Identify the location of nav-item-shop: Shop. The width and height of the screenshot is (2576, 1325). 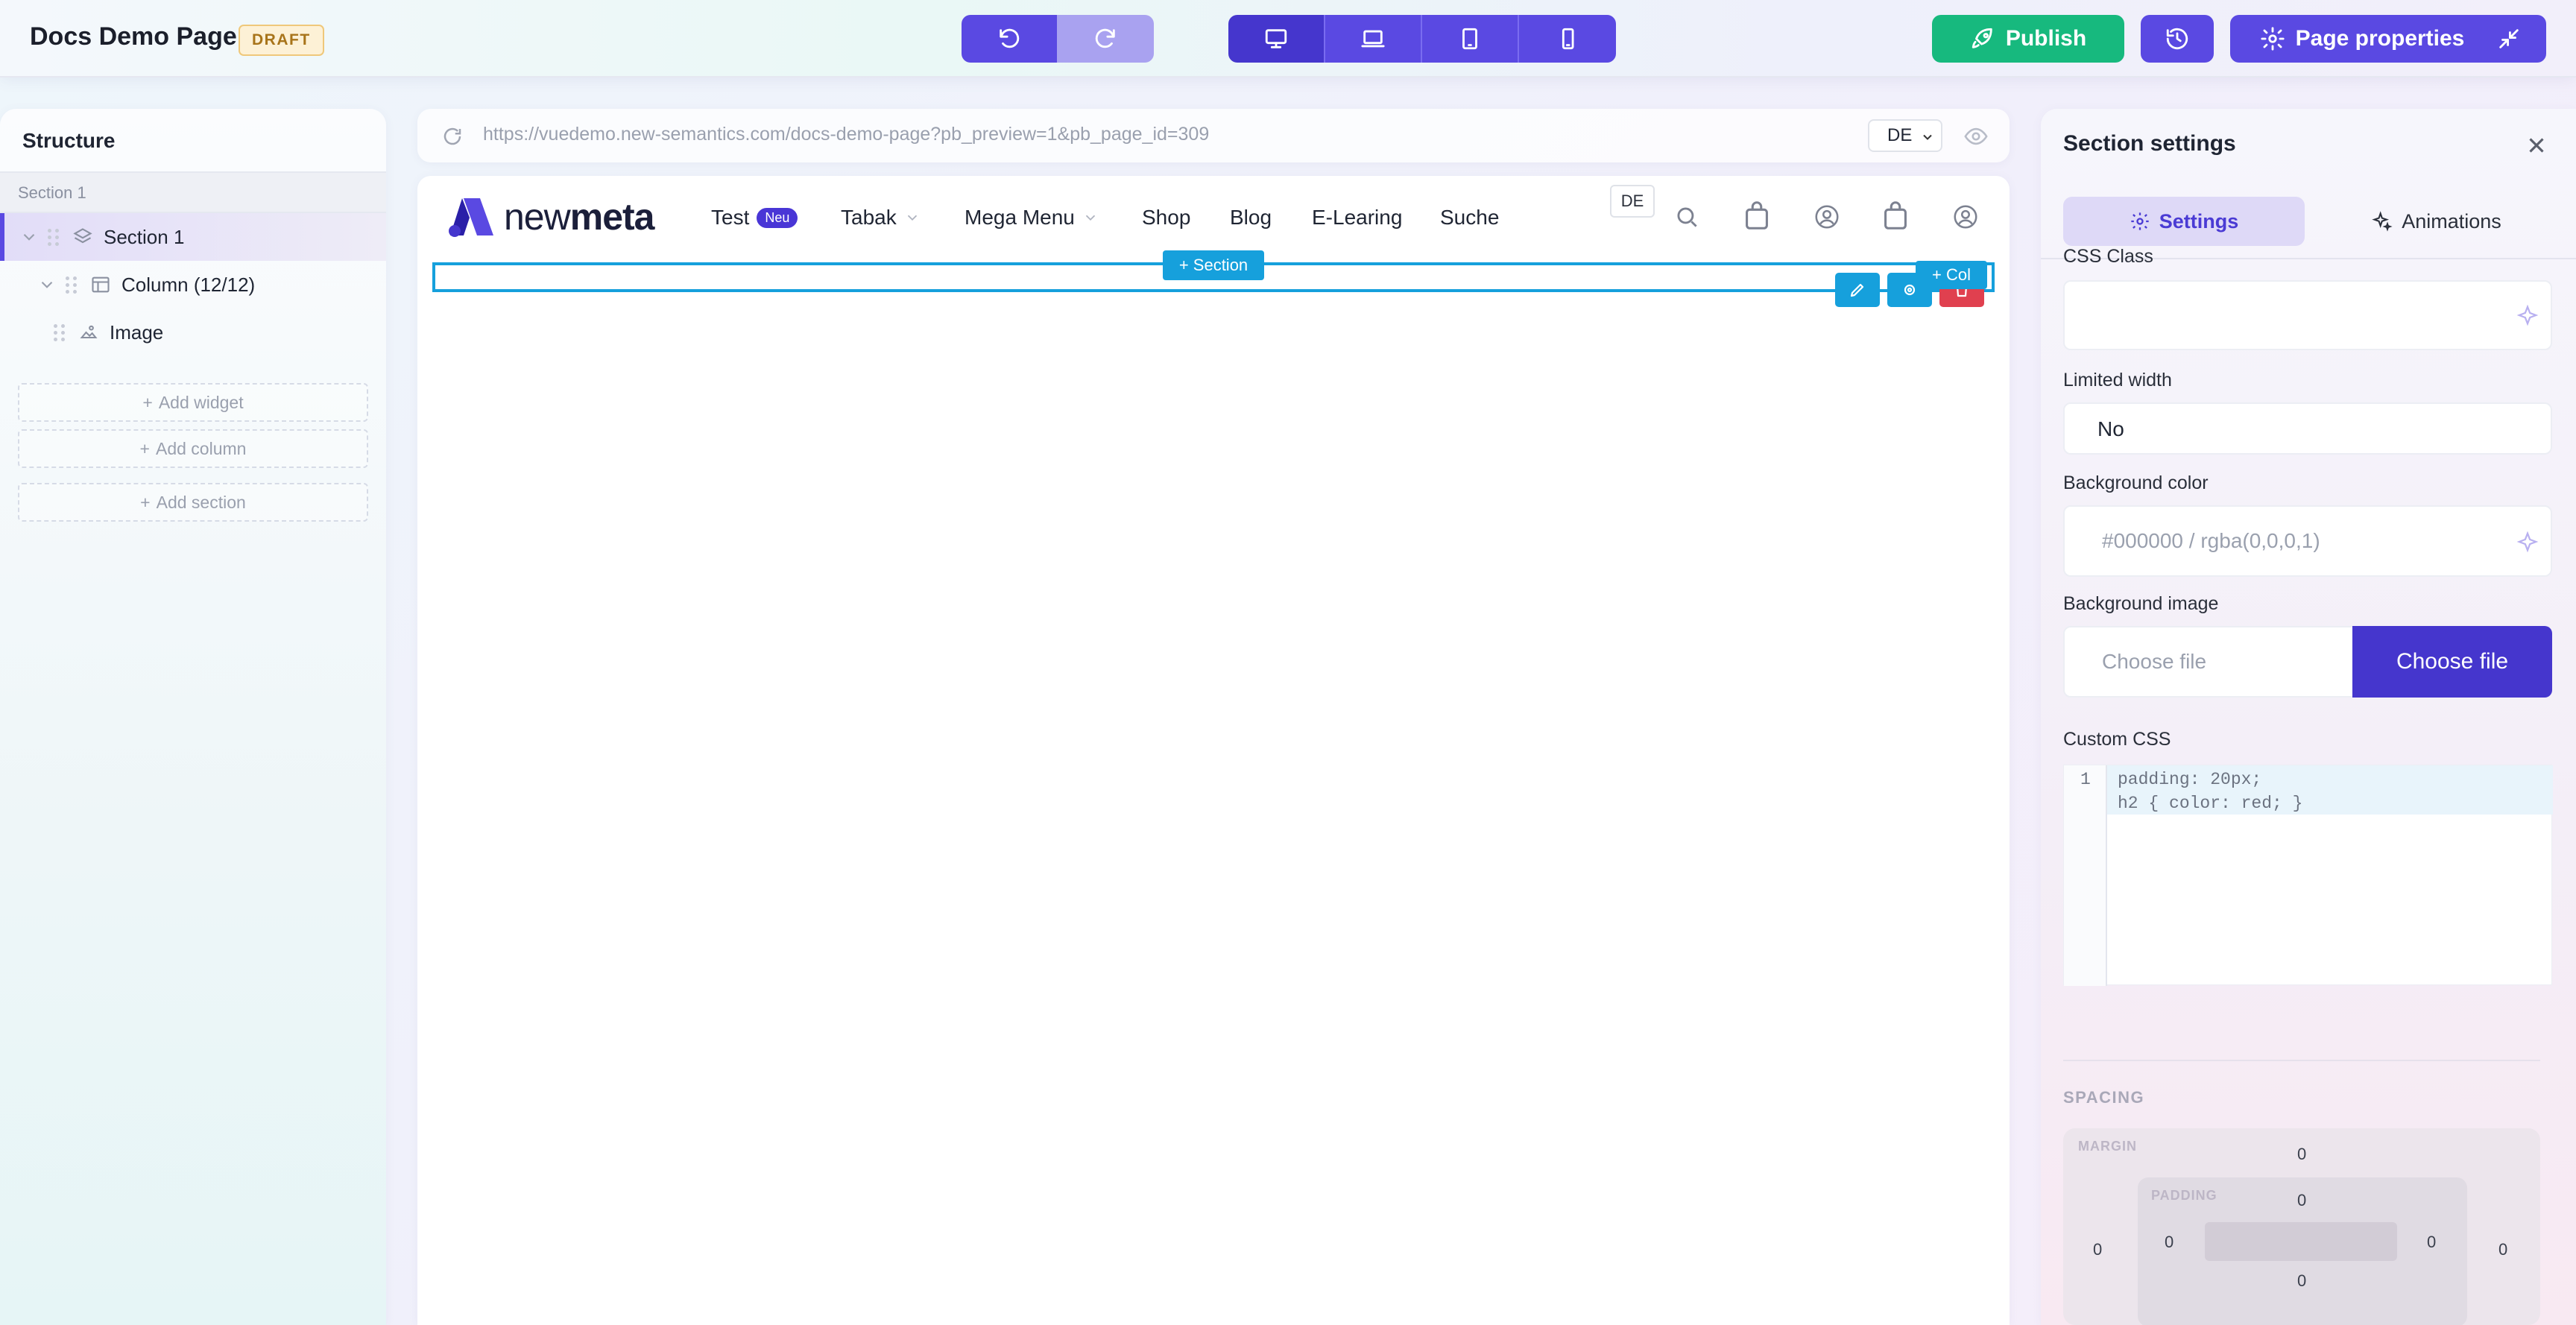
(1166, 218).